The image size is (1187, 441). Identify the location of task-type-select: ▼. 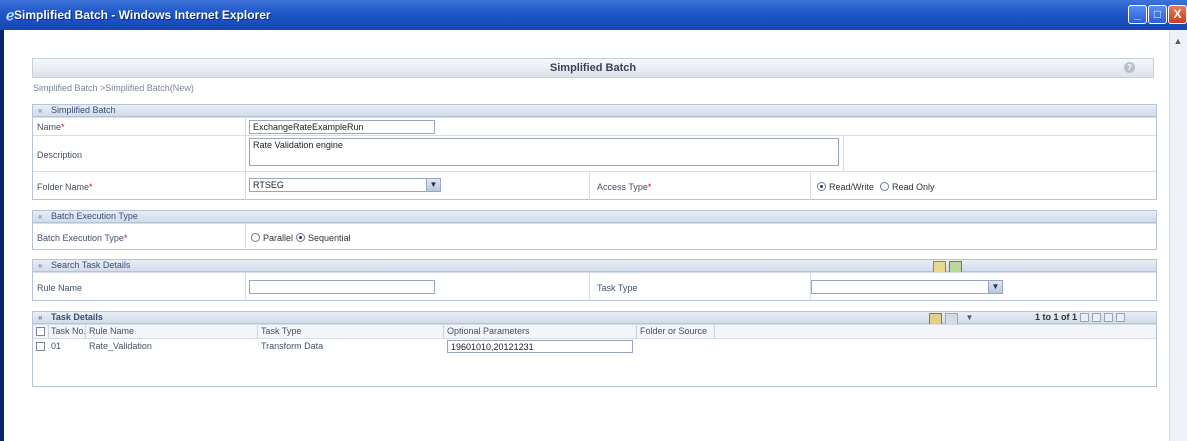
(907, 287).